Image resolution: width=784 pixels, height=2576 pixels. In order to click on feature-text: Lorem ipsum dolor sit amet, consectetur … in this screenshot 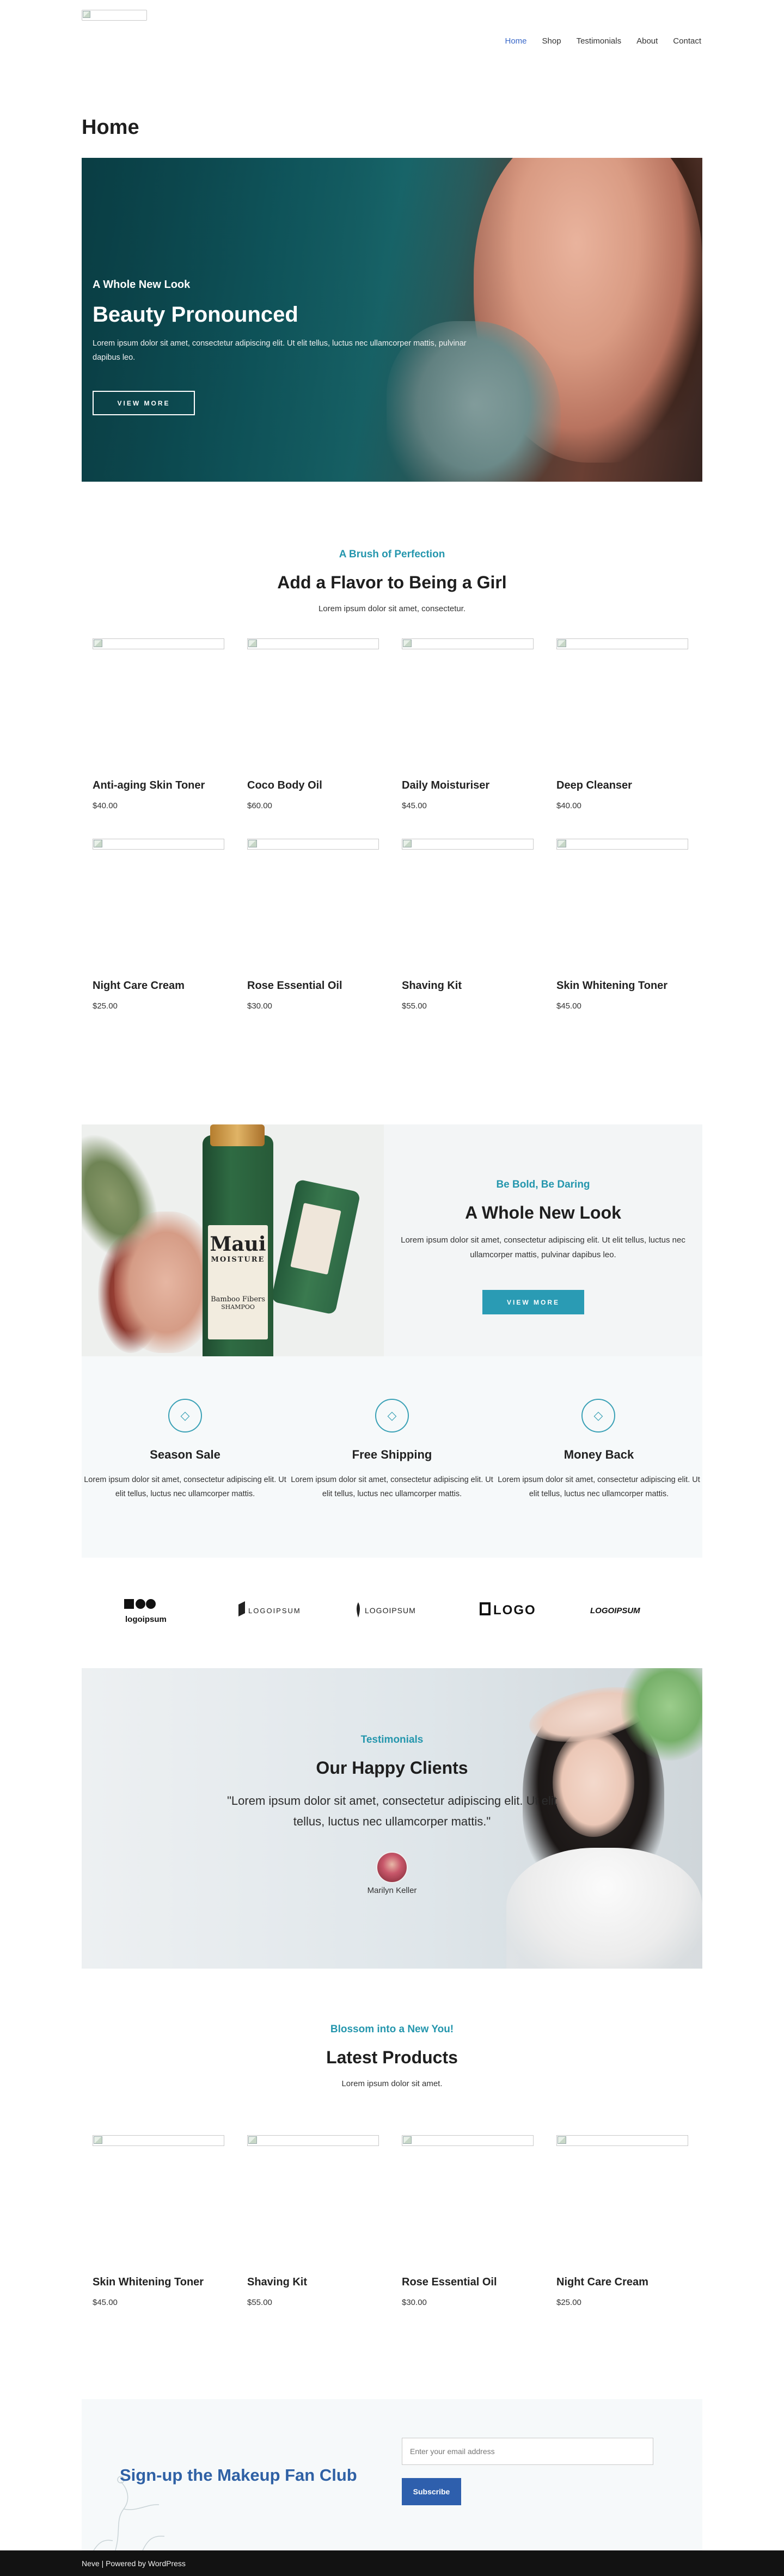, I will do `click(543, 1247)`.